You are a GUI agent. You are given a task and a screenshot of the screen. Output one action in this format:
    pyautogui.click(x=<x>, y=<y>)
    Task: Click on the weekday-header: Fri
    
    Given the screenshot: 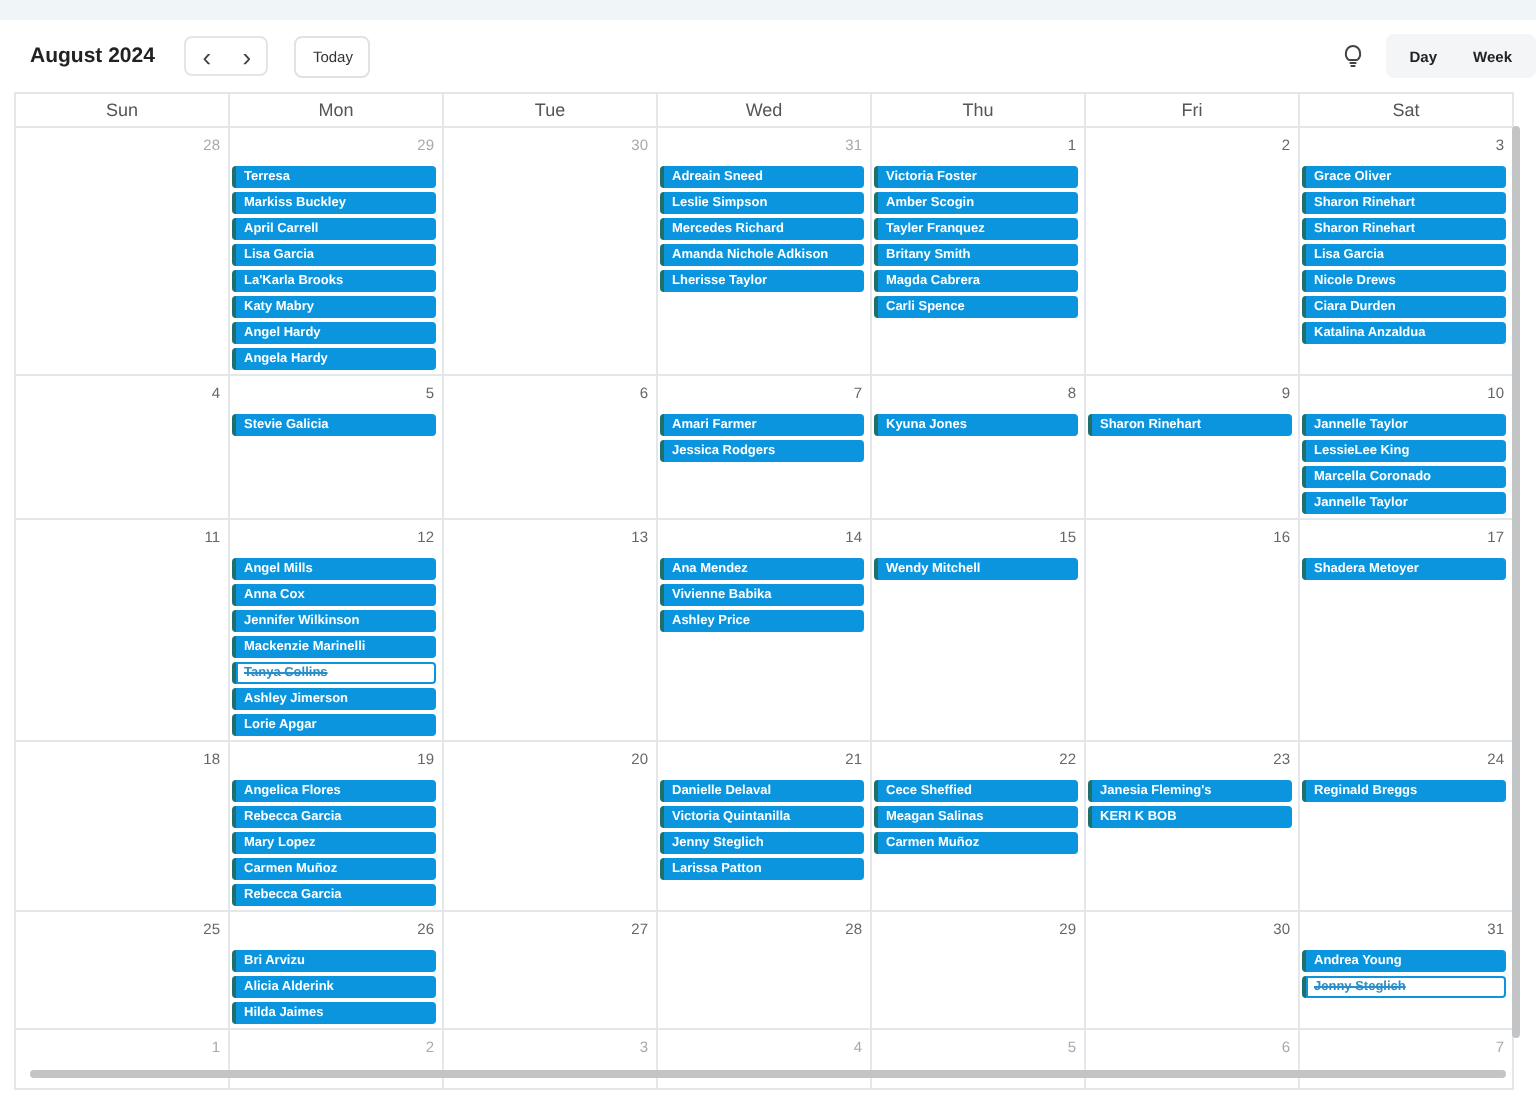 What is the action you would take?
    pyautogui.click(x=1193, y=111)
    